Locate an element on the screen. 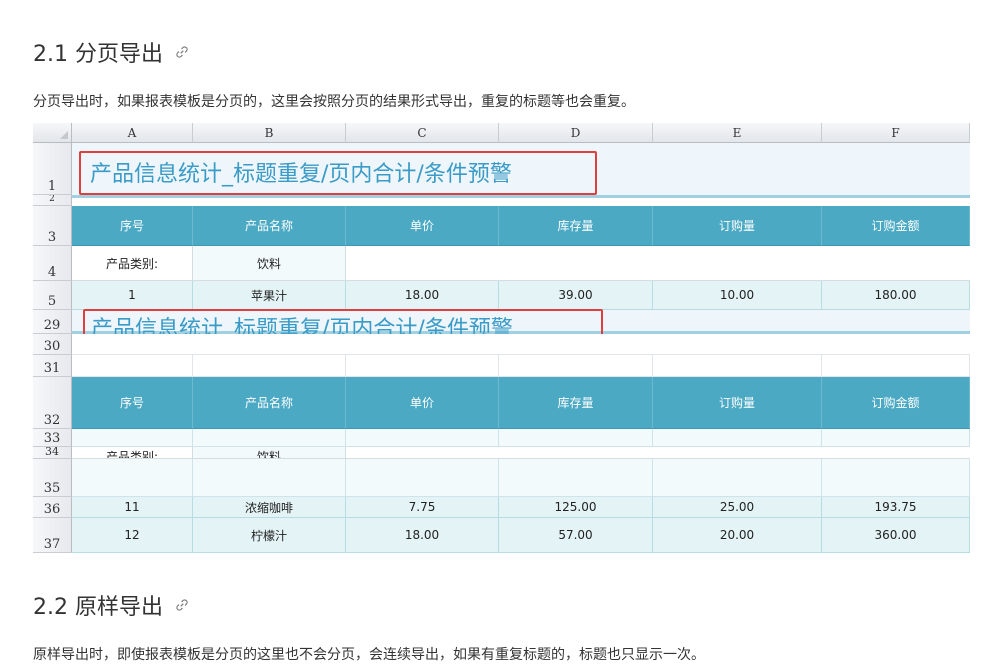  row-header: 31 is located at coordinates (52, 366).